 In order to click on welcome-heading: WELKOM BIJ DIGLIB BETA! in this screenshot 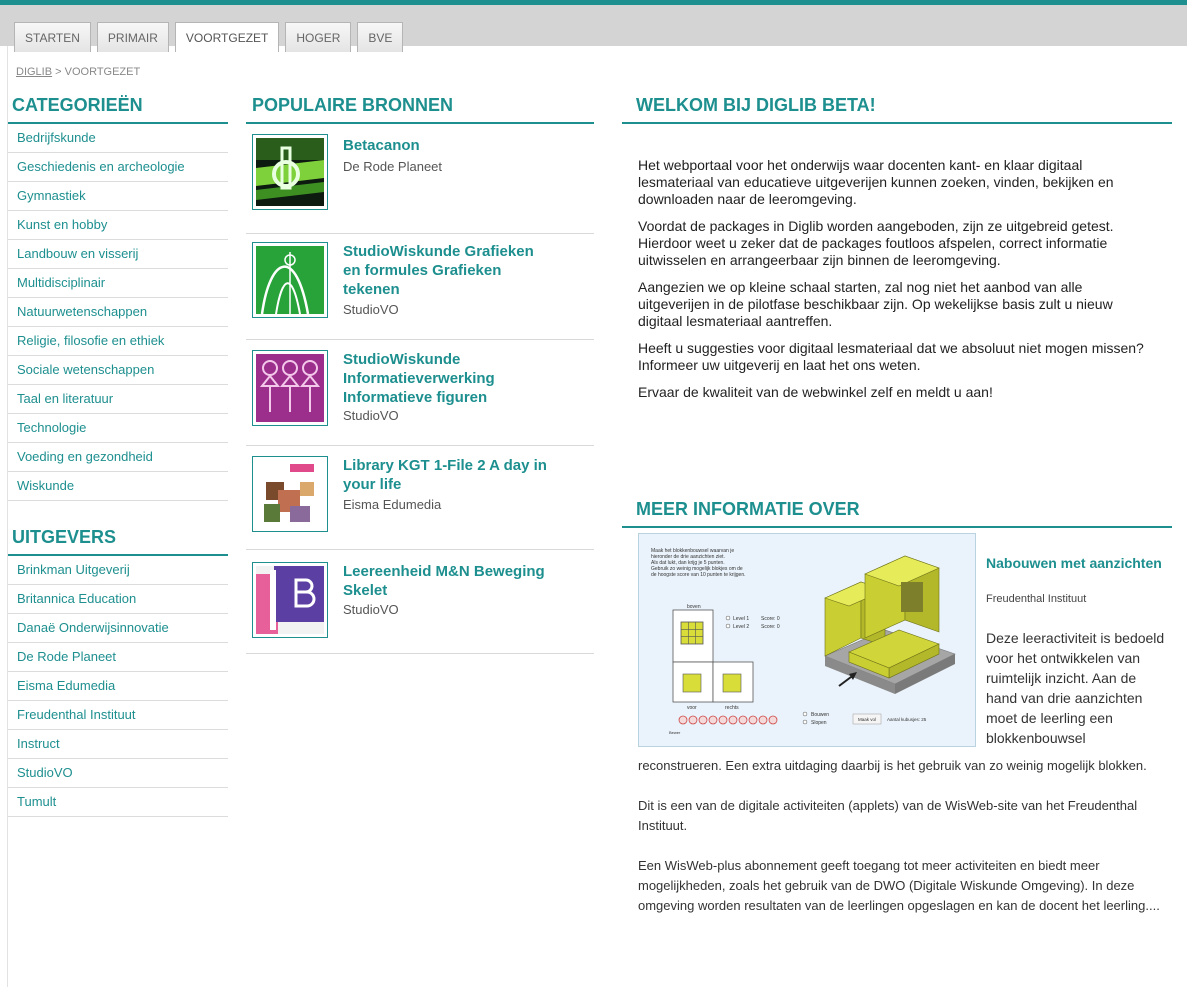, I will do `click(897, 109)`.